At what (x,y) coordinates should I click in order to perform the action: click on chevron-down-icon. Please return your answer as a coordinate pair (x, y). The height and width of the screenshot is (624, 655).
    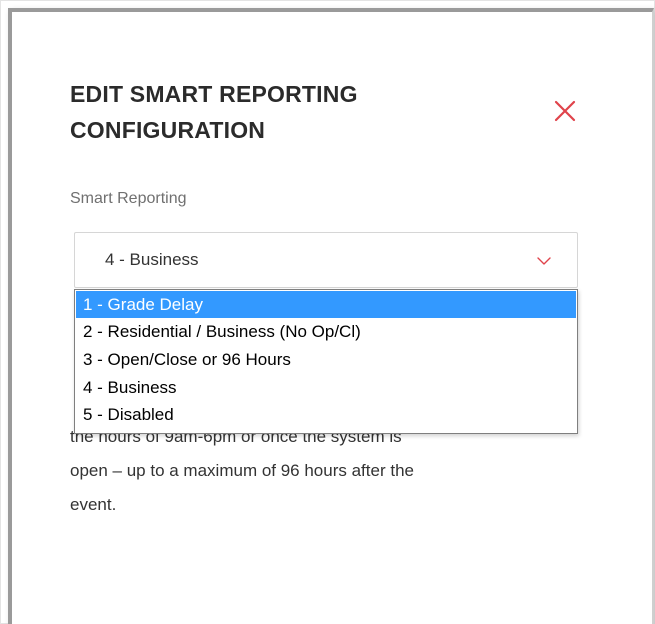
    Looking at the image, I should click on (544, 261).